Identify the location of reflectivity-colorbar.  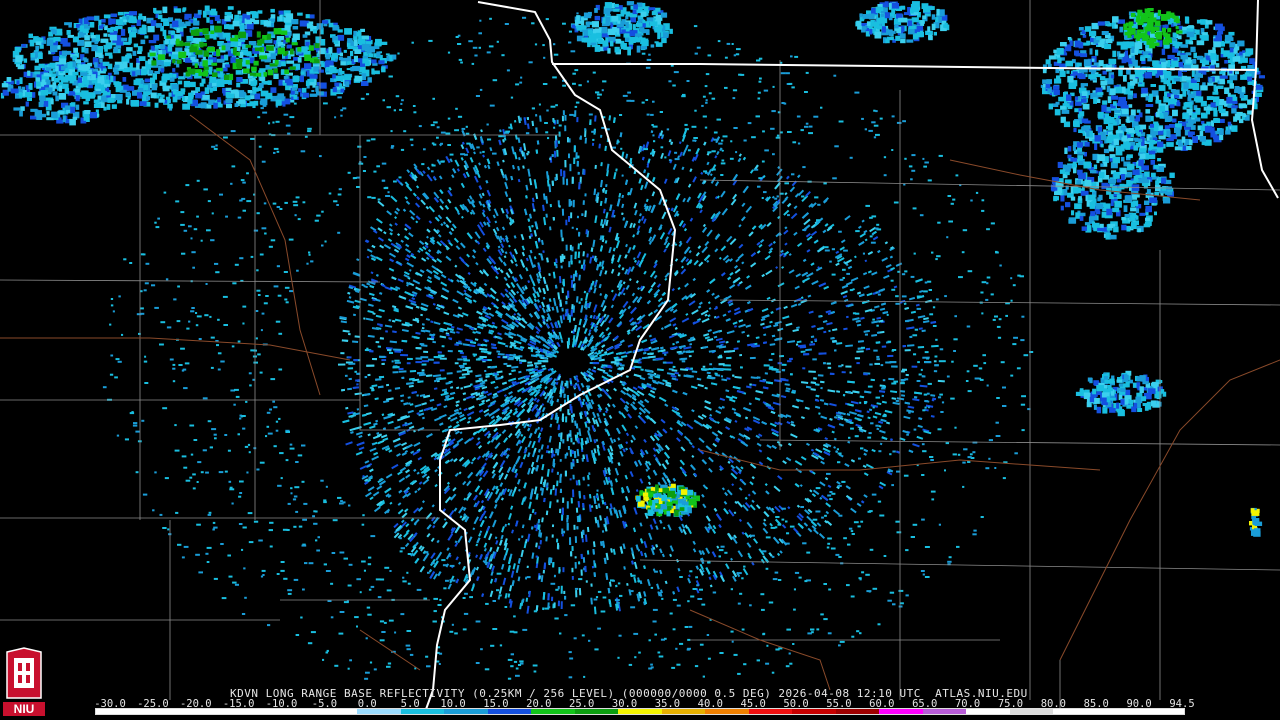
(640, 711).